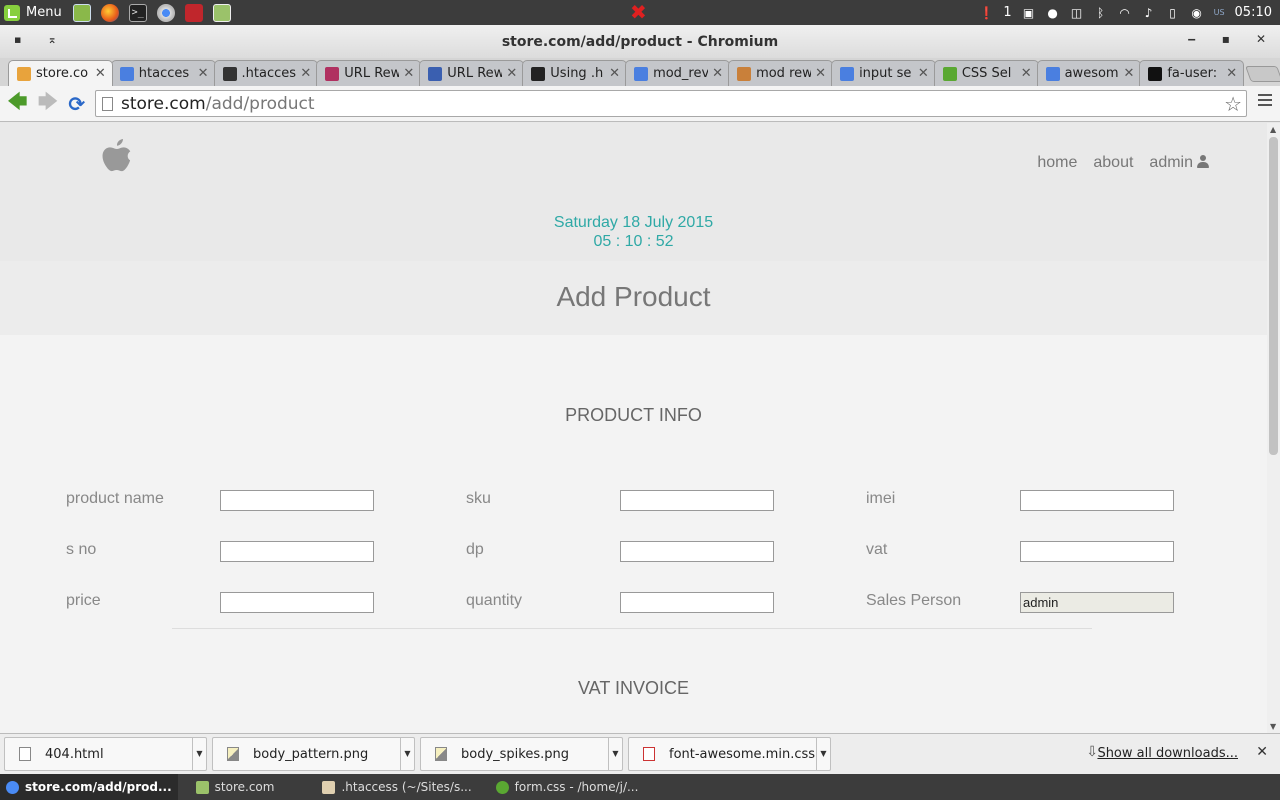  I want to click on browser-tab: fa-user: ✕, so click(1192, 73).